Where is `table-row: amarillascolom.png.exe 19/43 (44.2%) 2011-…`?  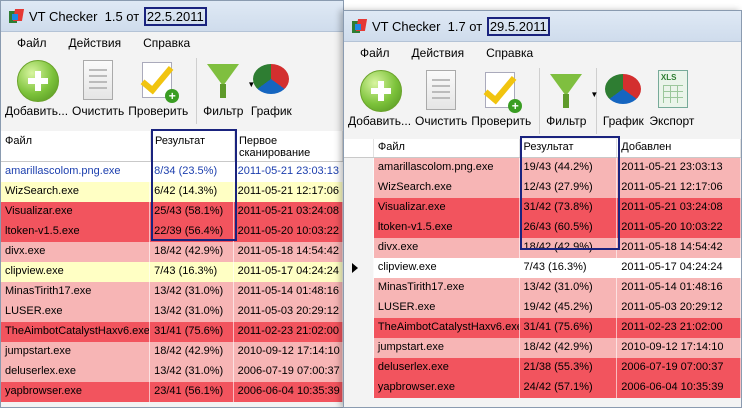
table-row: amarillascolom.png.exe 19/43 (44.2%) 2011-… is located at coordinates (542, 167).